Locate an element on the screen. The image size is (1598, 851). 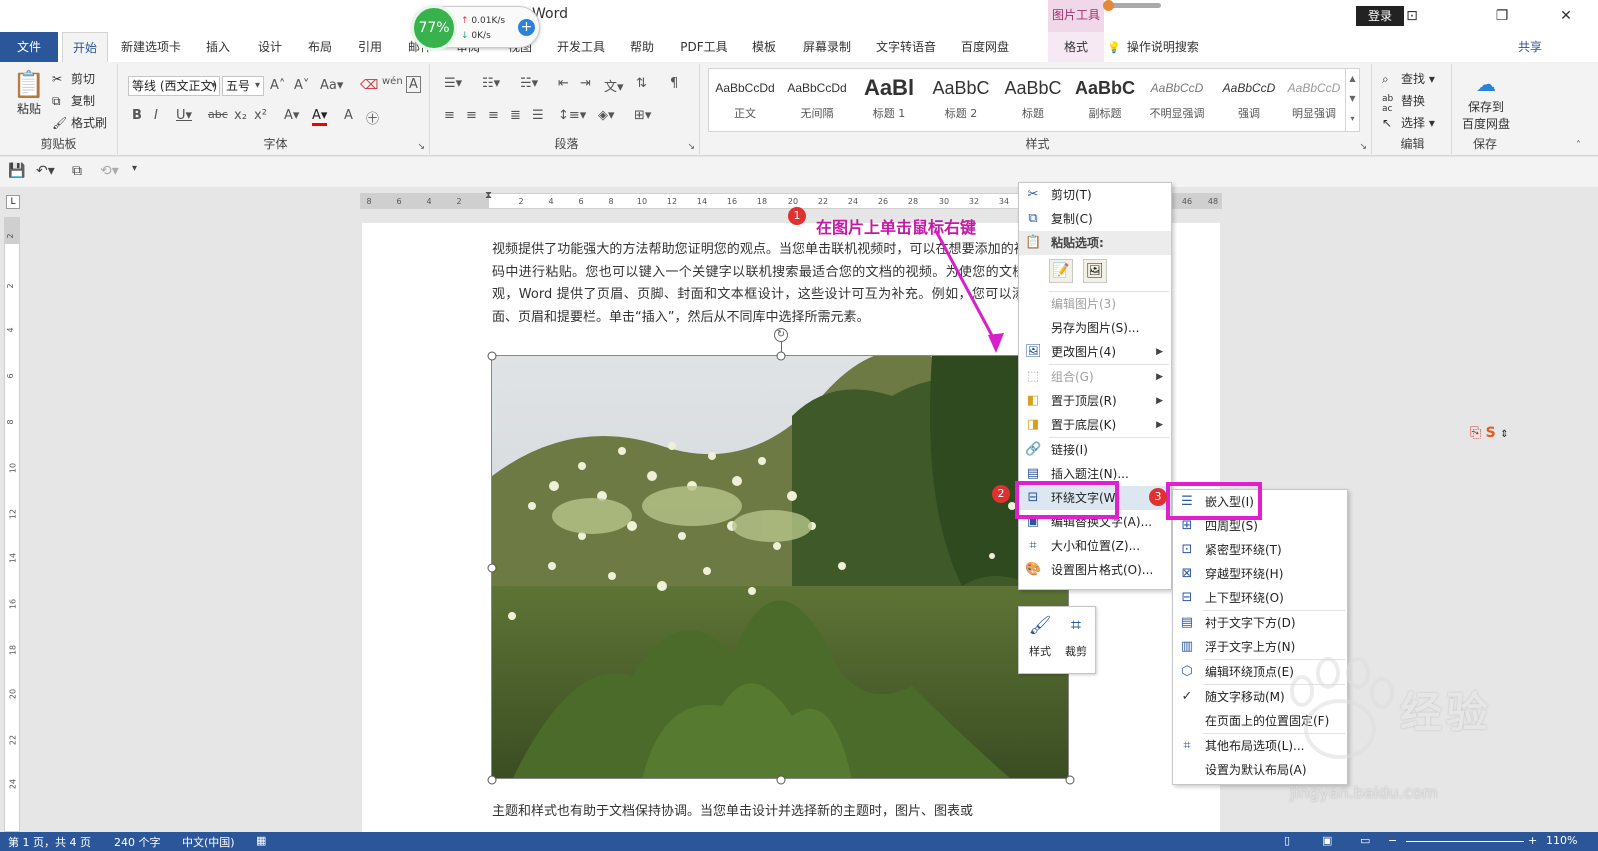
net-speed-widget: 77% 0.01K/s 0K/s + is located at coordinates (475, 28).